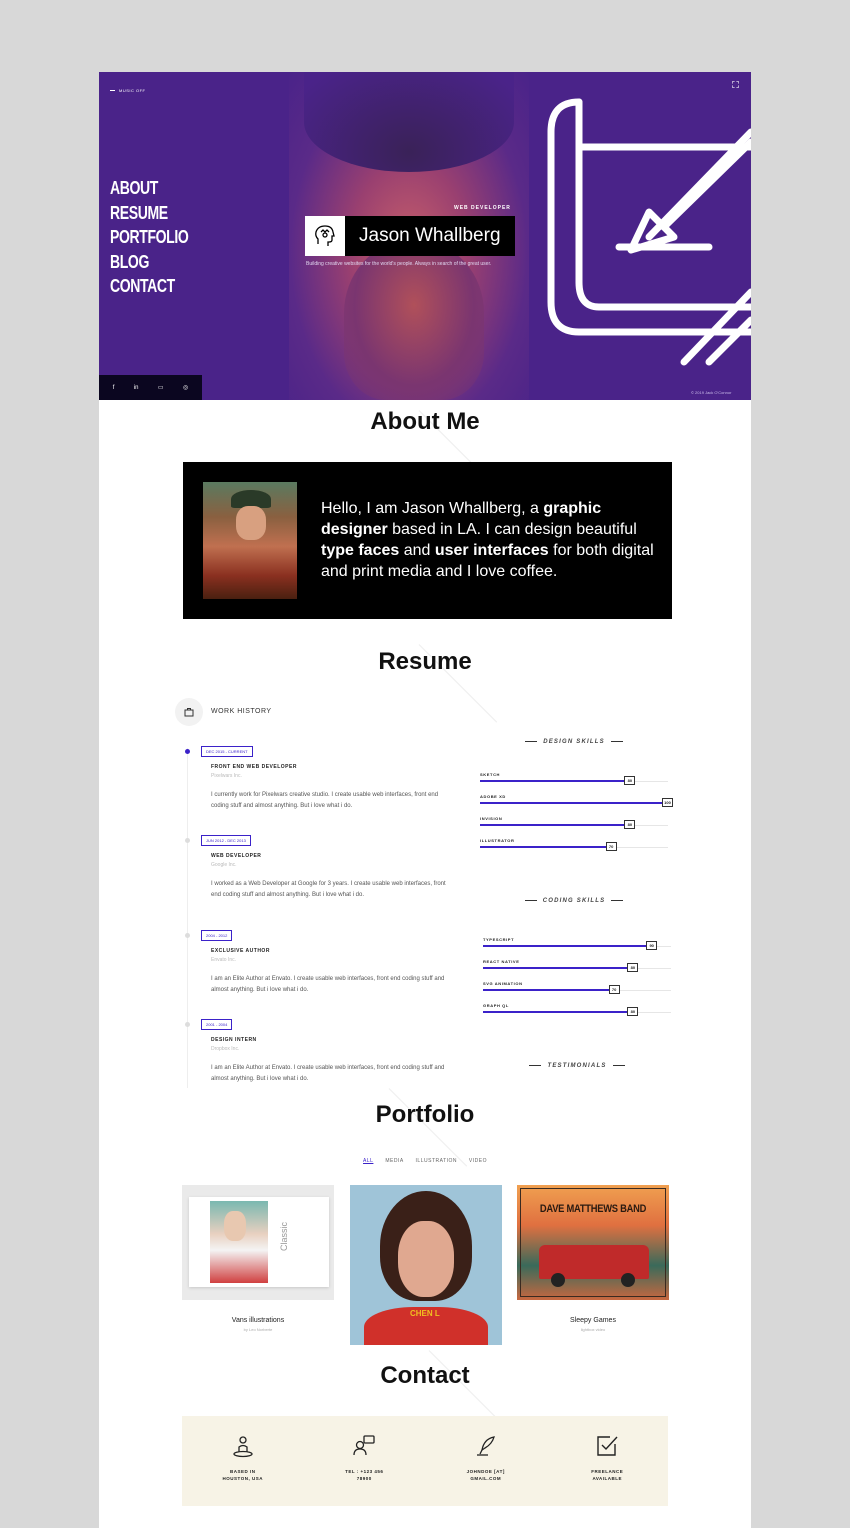 This screenshot has height=1528, width=850. I want to click on skill-name: SKETCH, so click(490, 774).